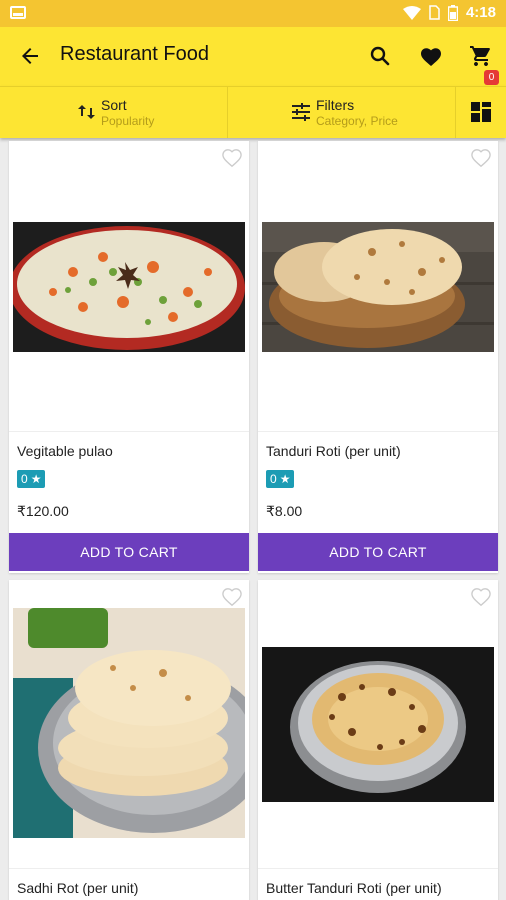  I want to click on product-name: Sadhi Rot (per unit), so click(77, 888).